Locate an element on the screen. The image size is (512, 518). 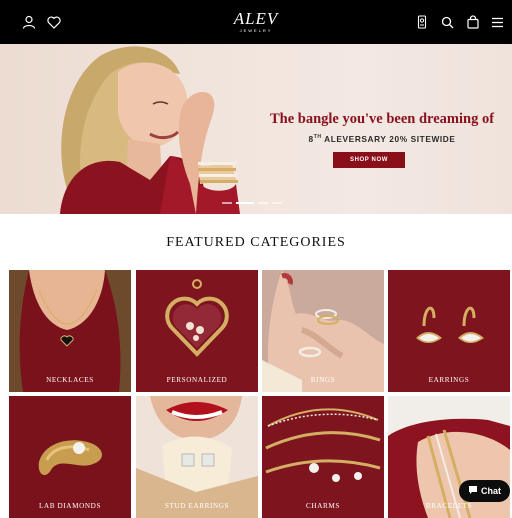
category-label: RINGS is located at coordinates (323, 380).